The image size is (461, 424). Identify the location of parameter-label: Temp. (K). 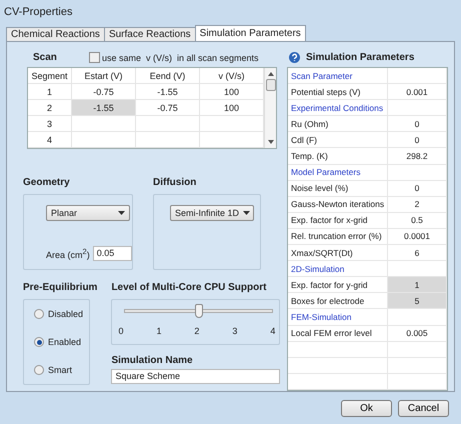
(338, 156).